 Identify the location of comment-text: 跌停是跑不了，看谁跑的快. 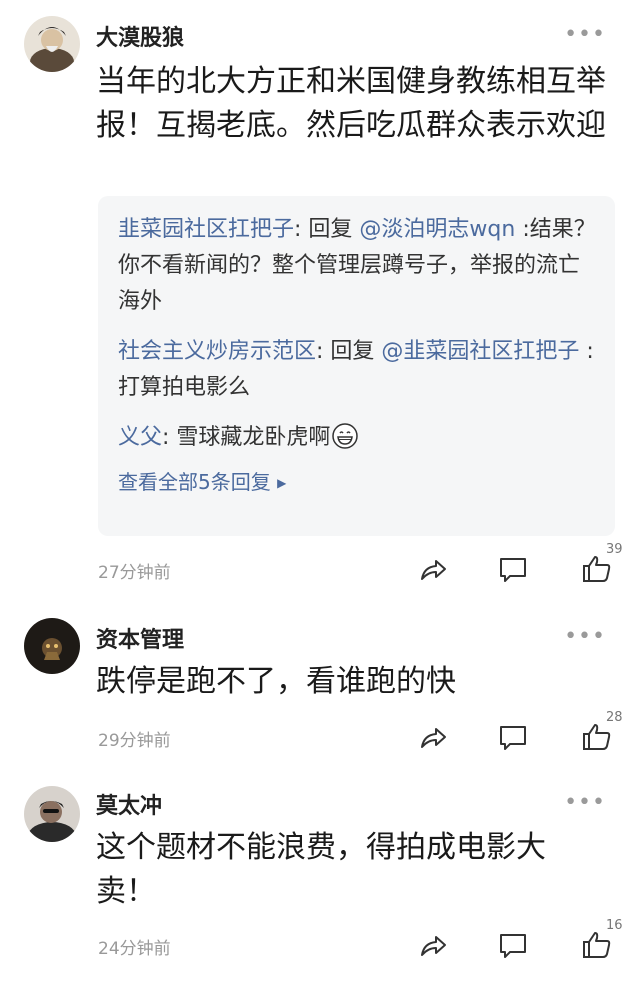
(276, 681).